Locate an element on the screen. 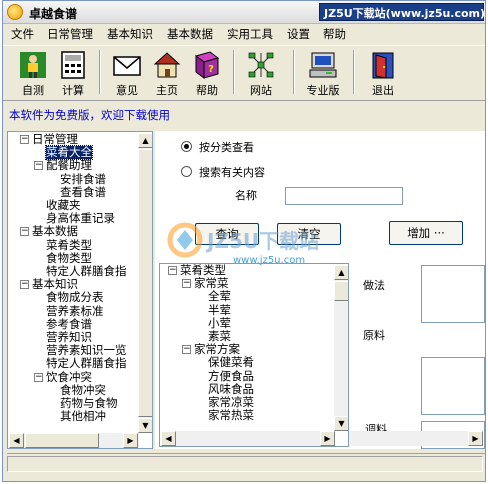 The height and width of the screenshot is (484, 488). subtree-item: 素菜 is located at coordinates (219, 336).